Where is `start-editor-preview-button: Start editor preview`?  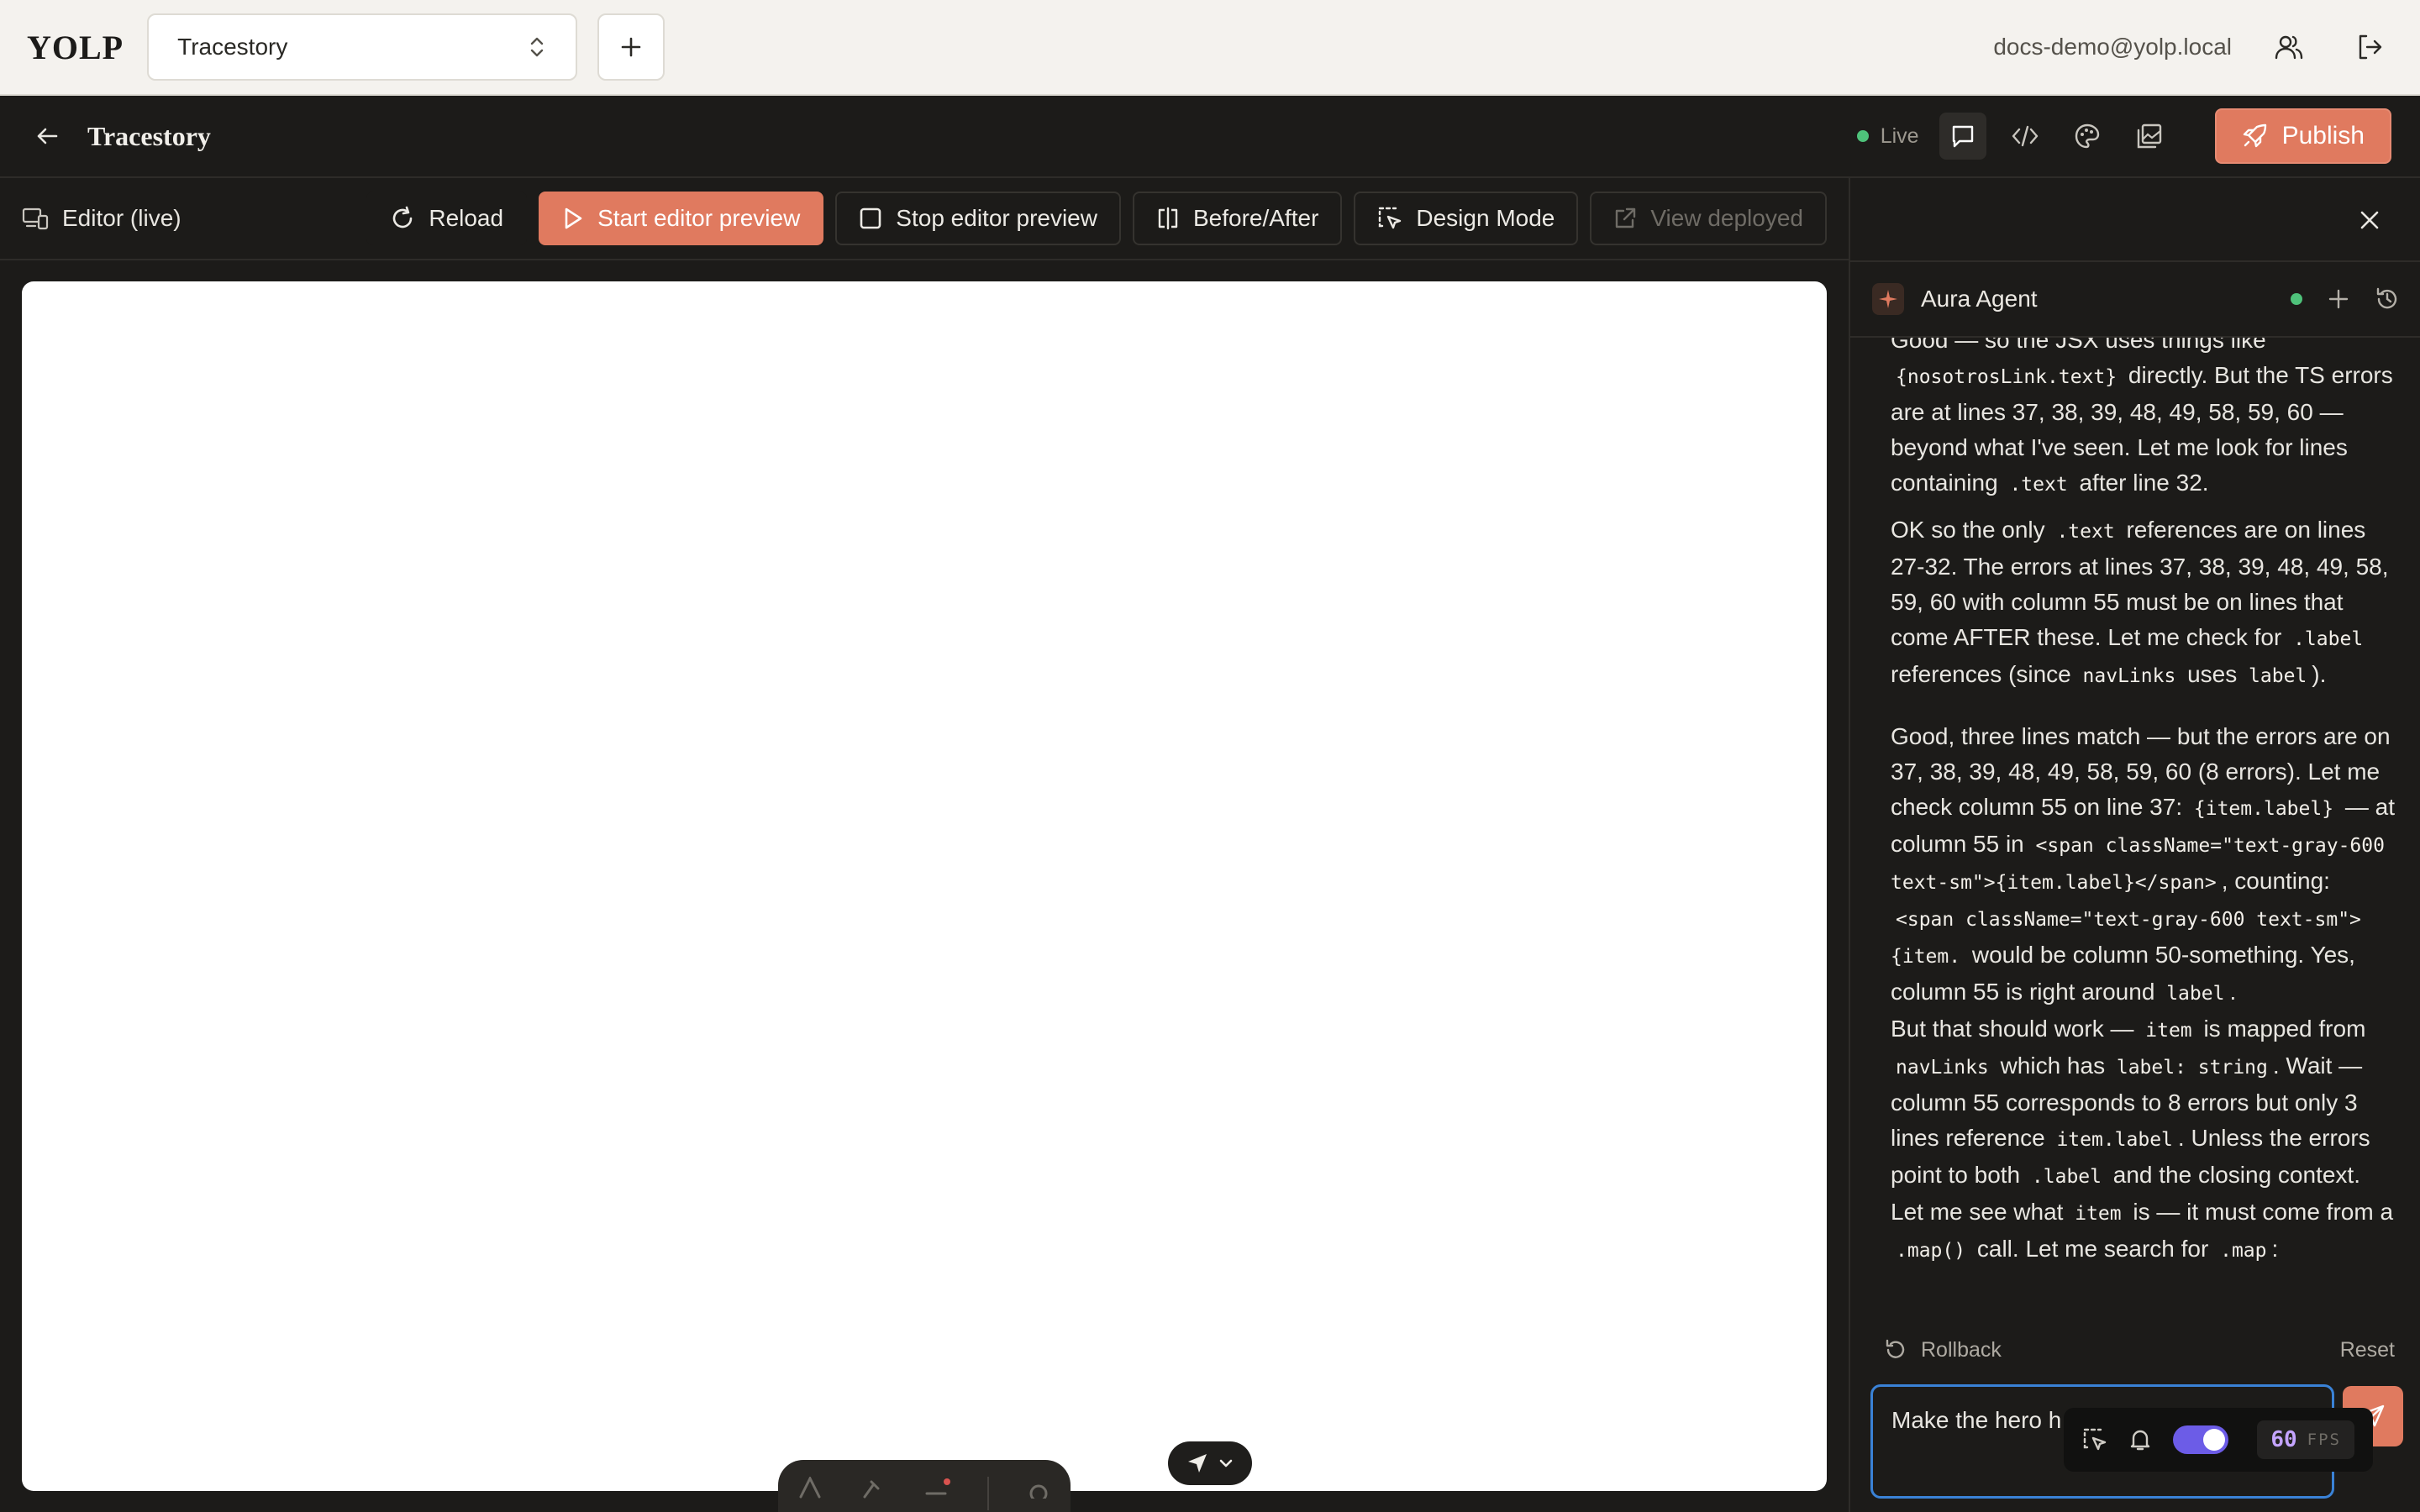
start-editor-preview-button: Start editor preview is located at coordinates (681, 218).